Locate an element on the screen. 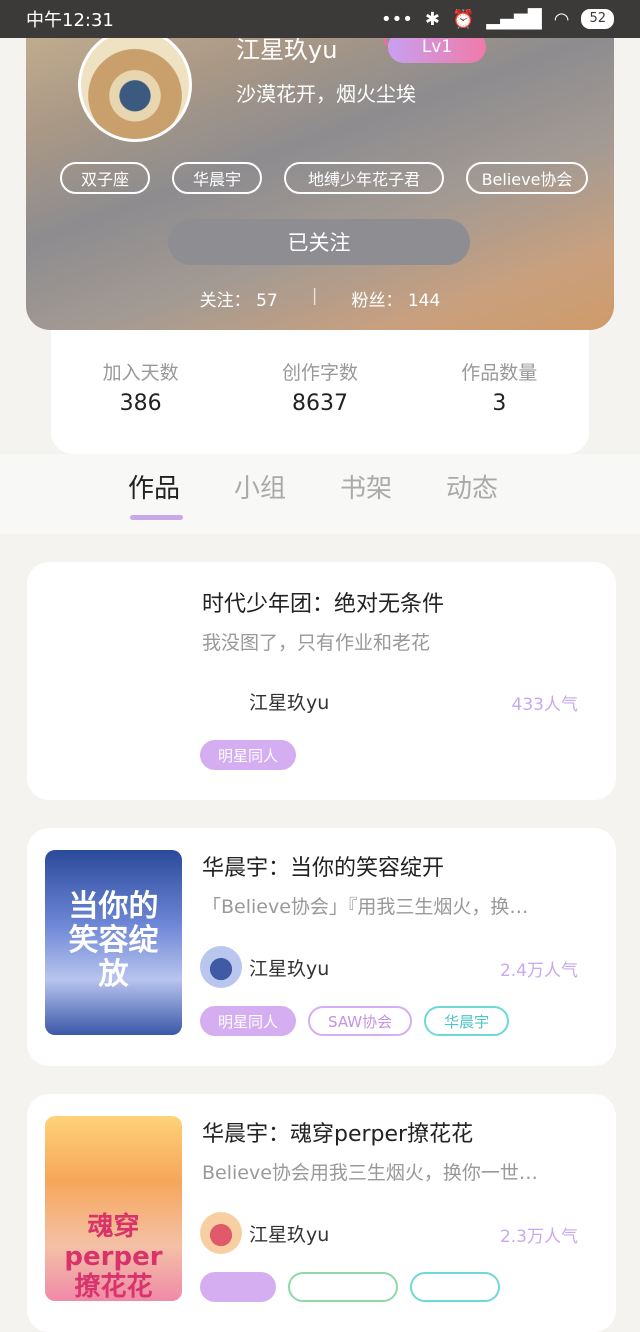 Image resolution: width=640 pixels, height=1332 pixels. work-tag: SAW协会 is located at coordinates (360, 1021).